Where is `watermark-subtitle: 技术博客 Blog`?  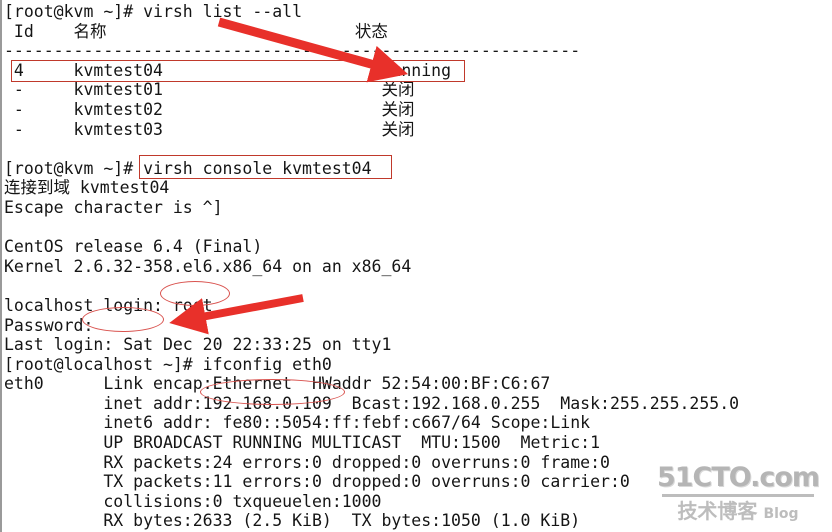
watermark-subtitle: 技术博客 Blog is located at coordinates (738, 512).